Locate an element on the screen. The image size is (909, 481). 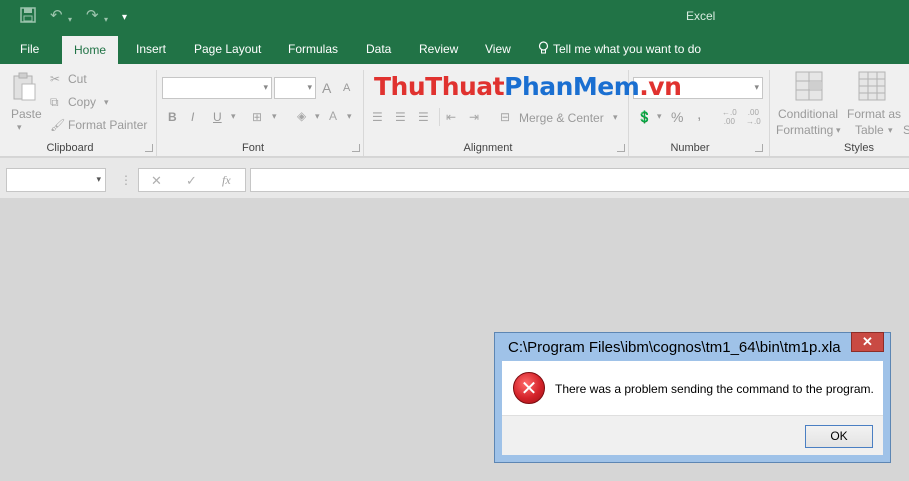
copy-icon: ⧉ is located at coordinates (54, 102).